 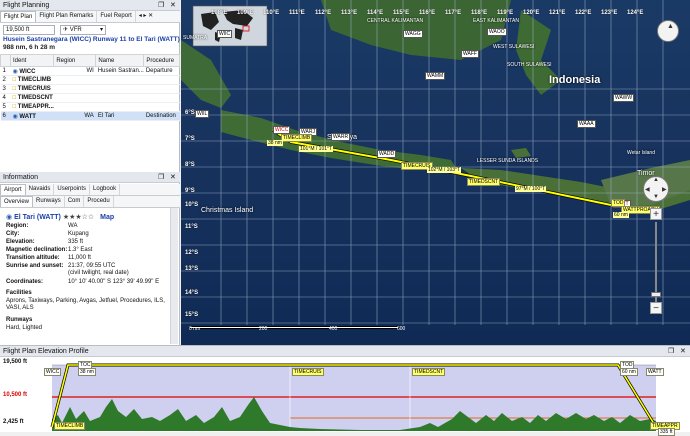 I want to click on table-row: 4 □ TIMEDSCNT, so click(x=90, y=98).